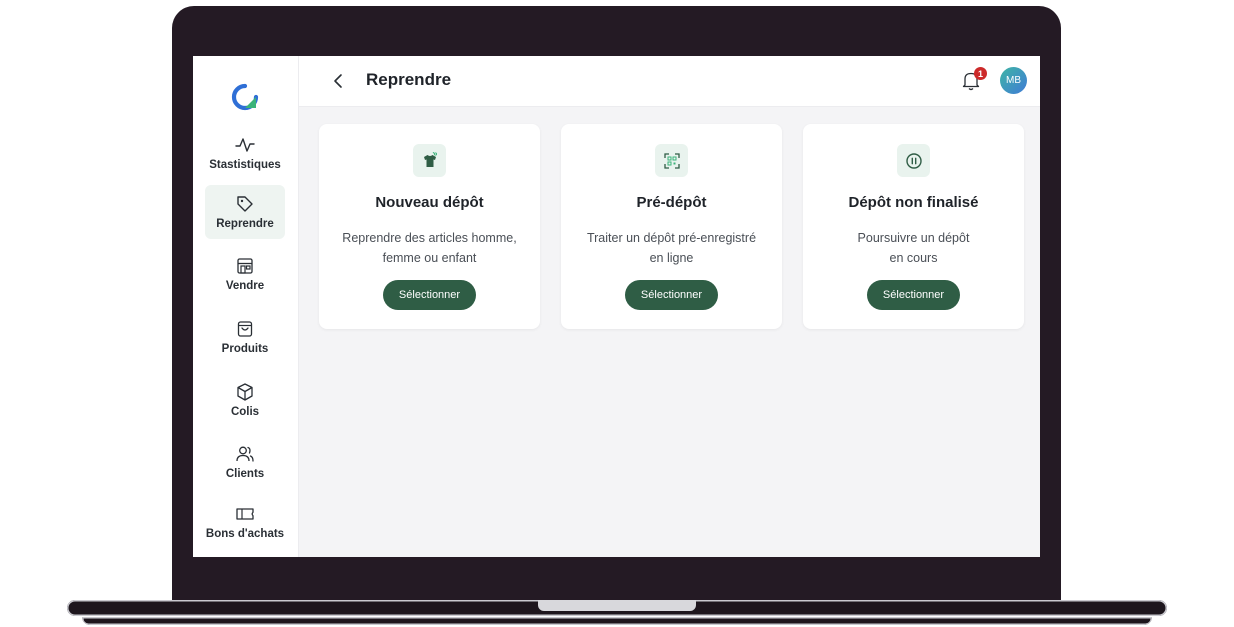  What do you see at coordinates (245, 266) in the screenshot?
I see `store-icon` at bounding box center [245, 266].